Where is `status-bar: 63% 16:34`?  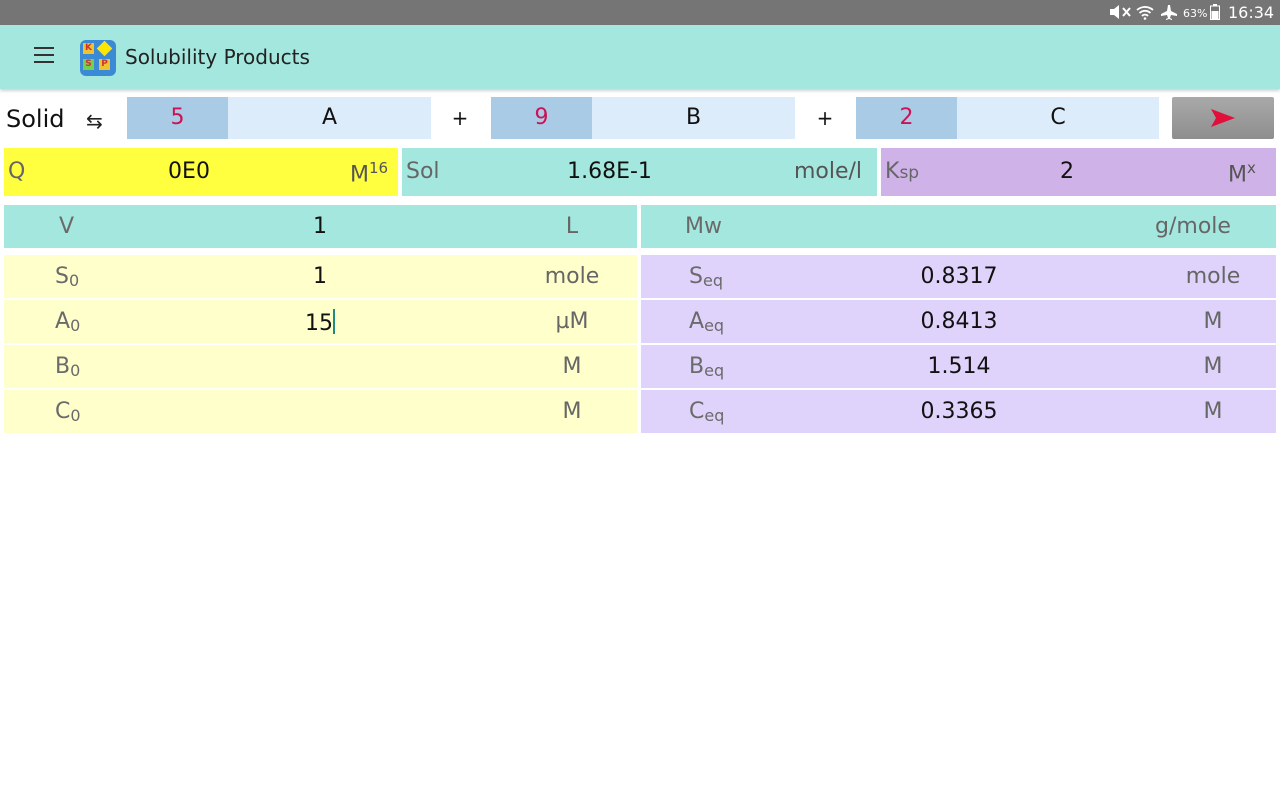 status-bar: 63% 16:34 is located at coordinates (640, 12).